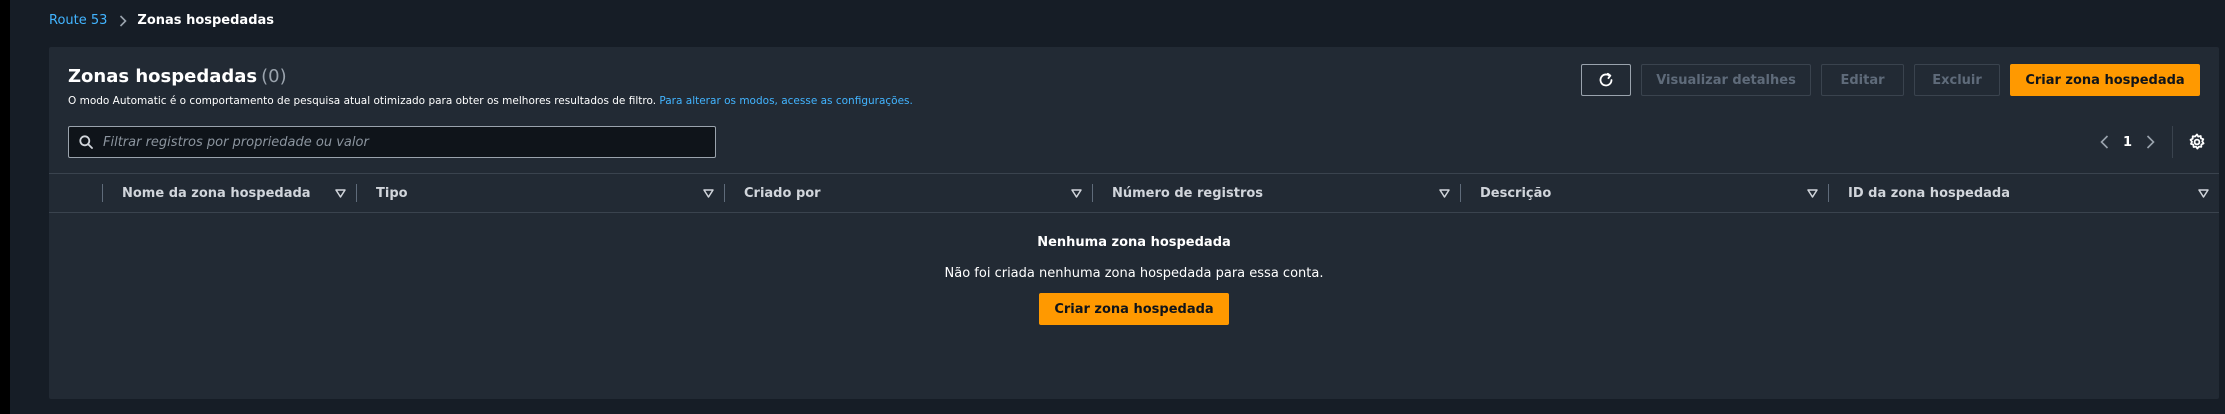 This screenshot has width=2225, height=414. I want to click on search-input, so click(408, 142).